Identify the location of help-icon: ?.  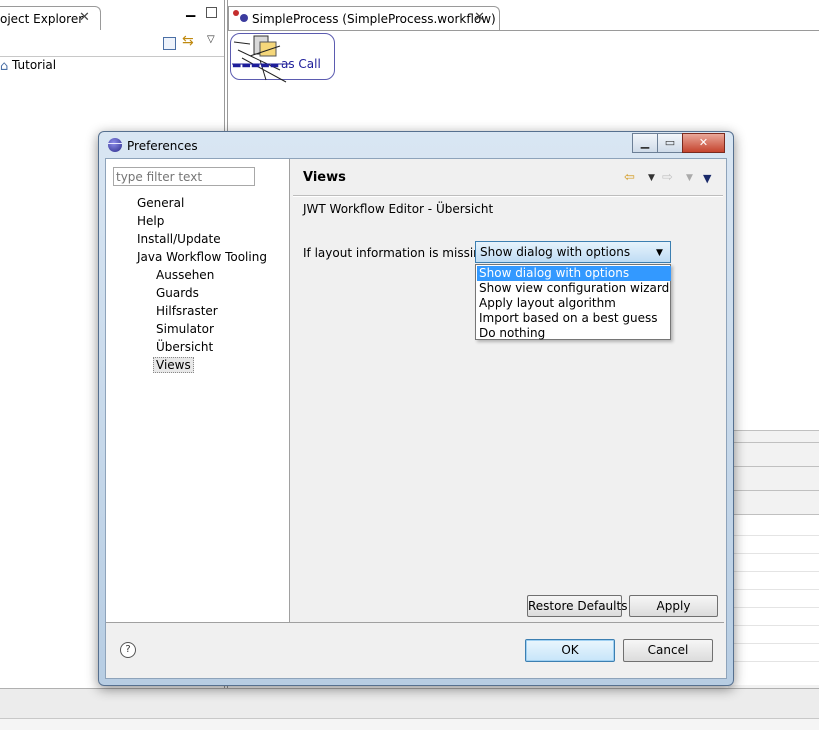
(128, 650).